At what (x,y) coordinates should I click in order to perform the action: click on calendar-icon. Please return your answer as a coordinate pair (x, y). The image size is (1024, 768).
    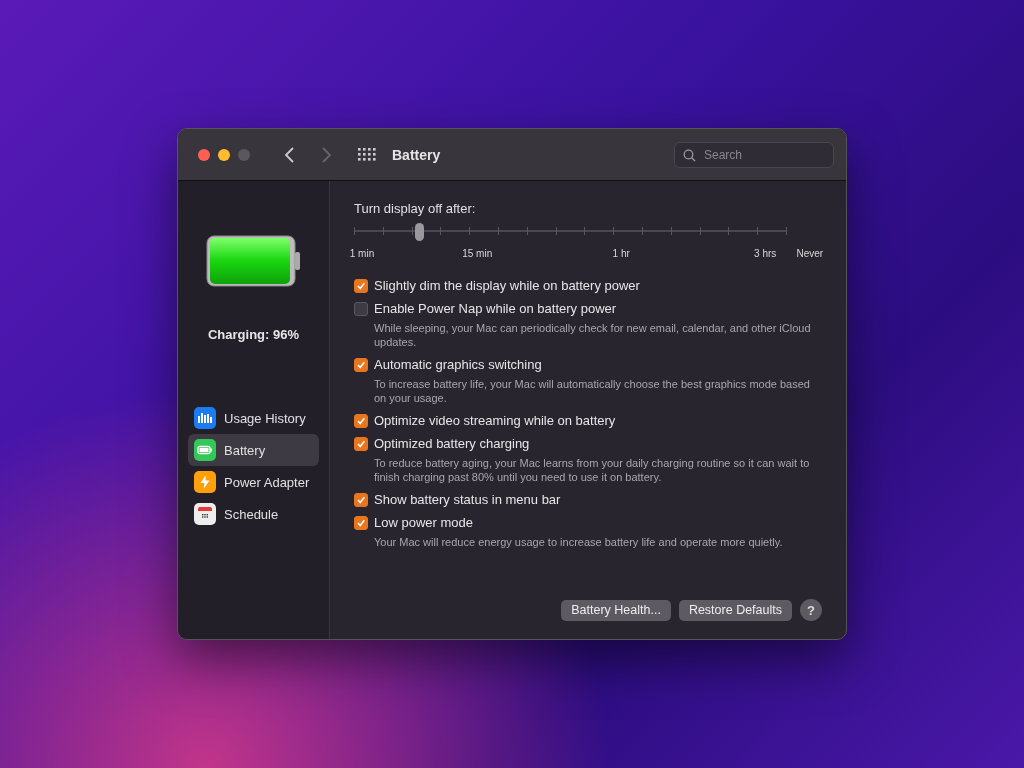
    Looking at the image, I should click on (205, 514).